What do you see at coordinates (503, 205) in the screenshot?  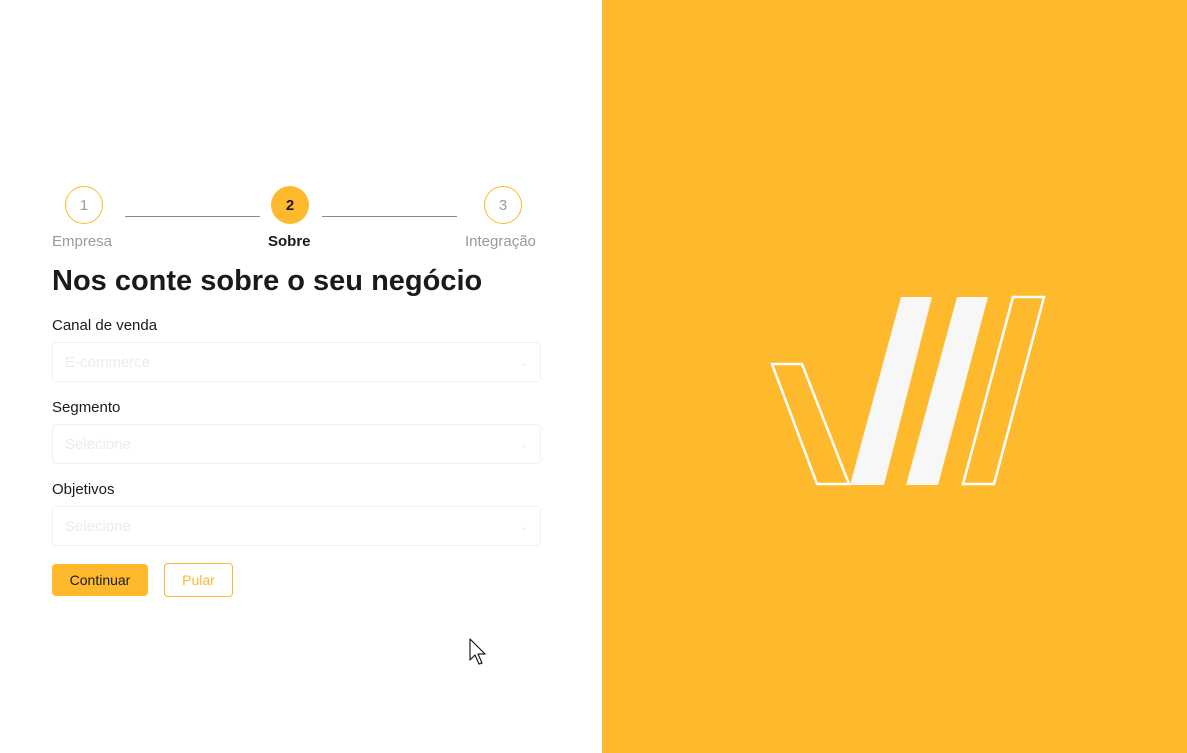 I see `step-3-circle: 3` at bounding box center [503, 205].